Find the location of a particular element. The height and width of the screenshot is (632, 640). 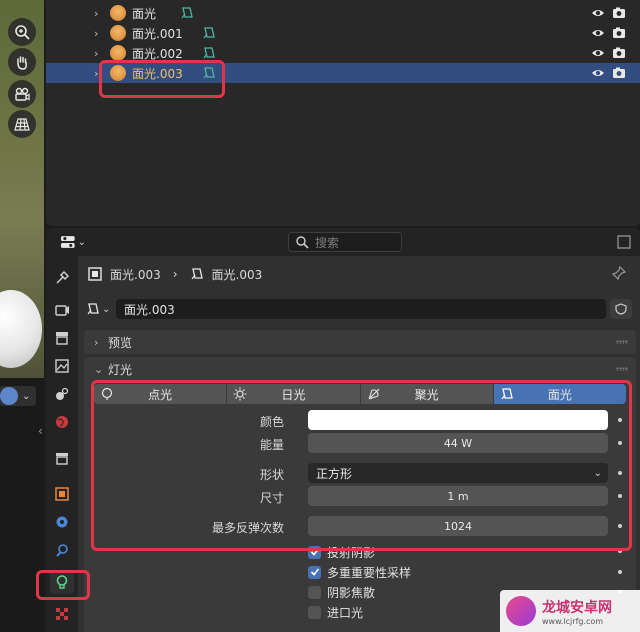

outliner-item-label: 面光 is located at coordinates (144, 13).